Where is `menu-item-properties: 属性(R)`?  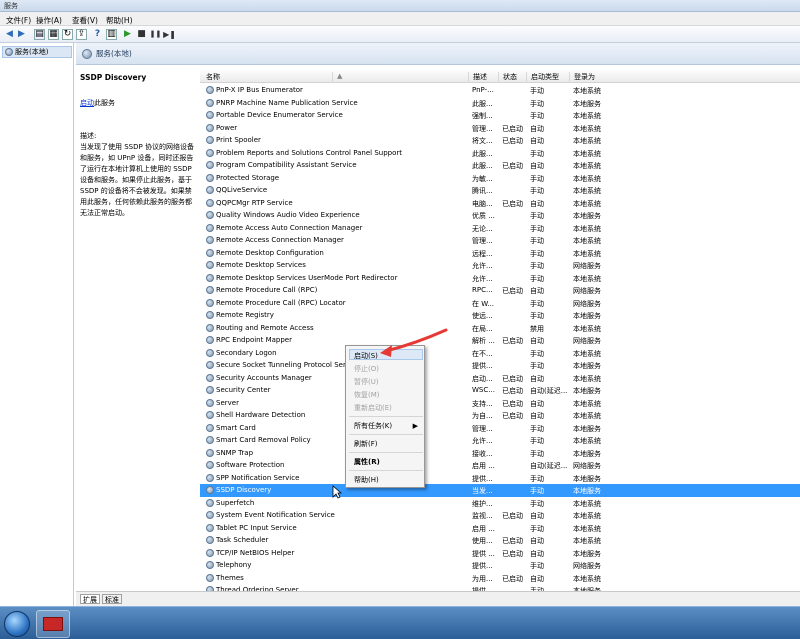 menu-item-properties: 属性(R) is located at coordinates (367, 462).